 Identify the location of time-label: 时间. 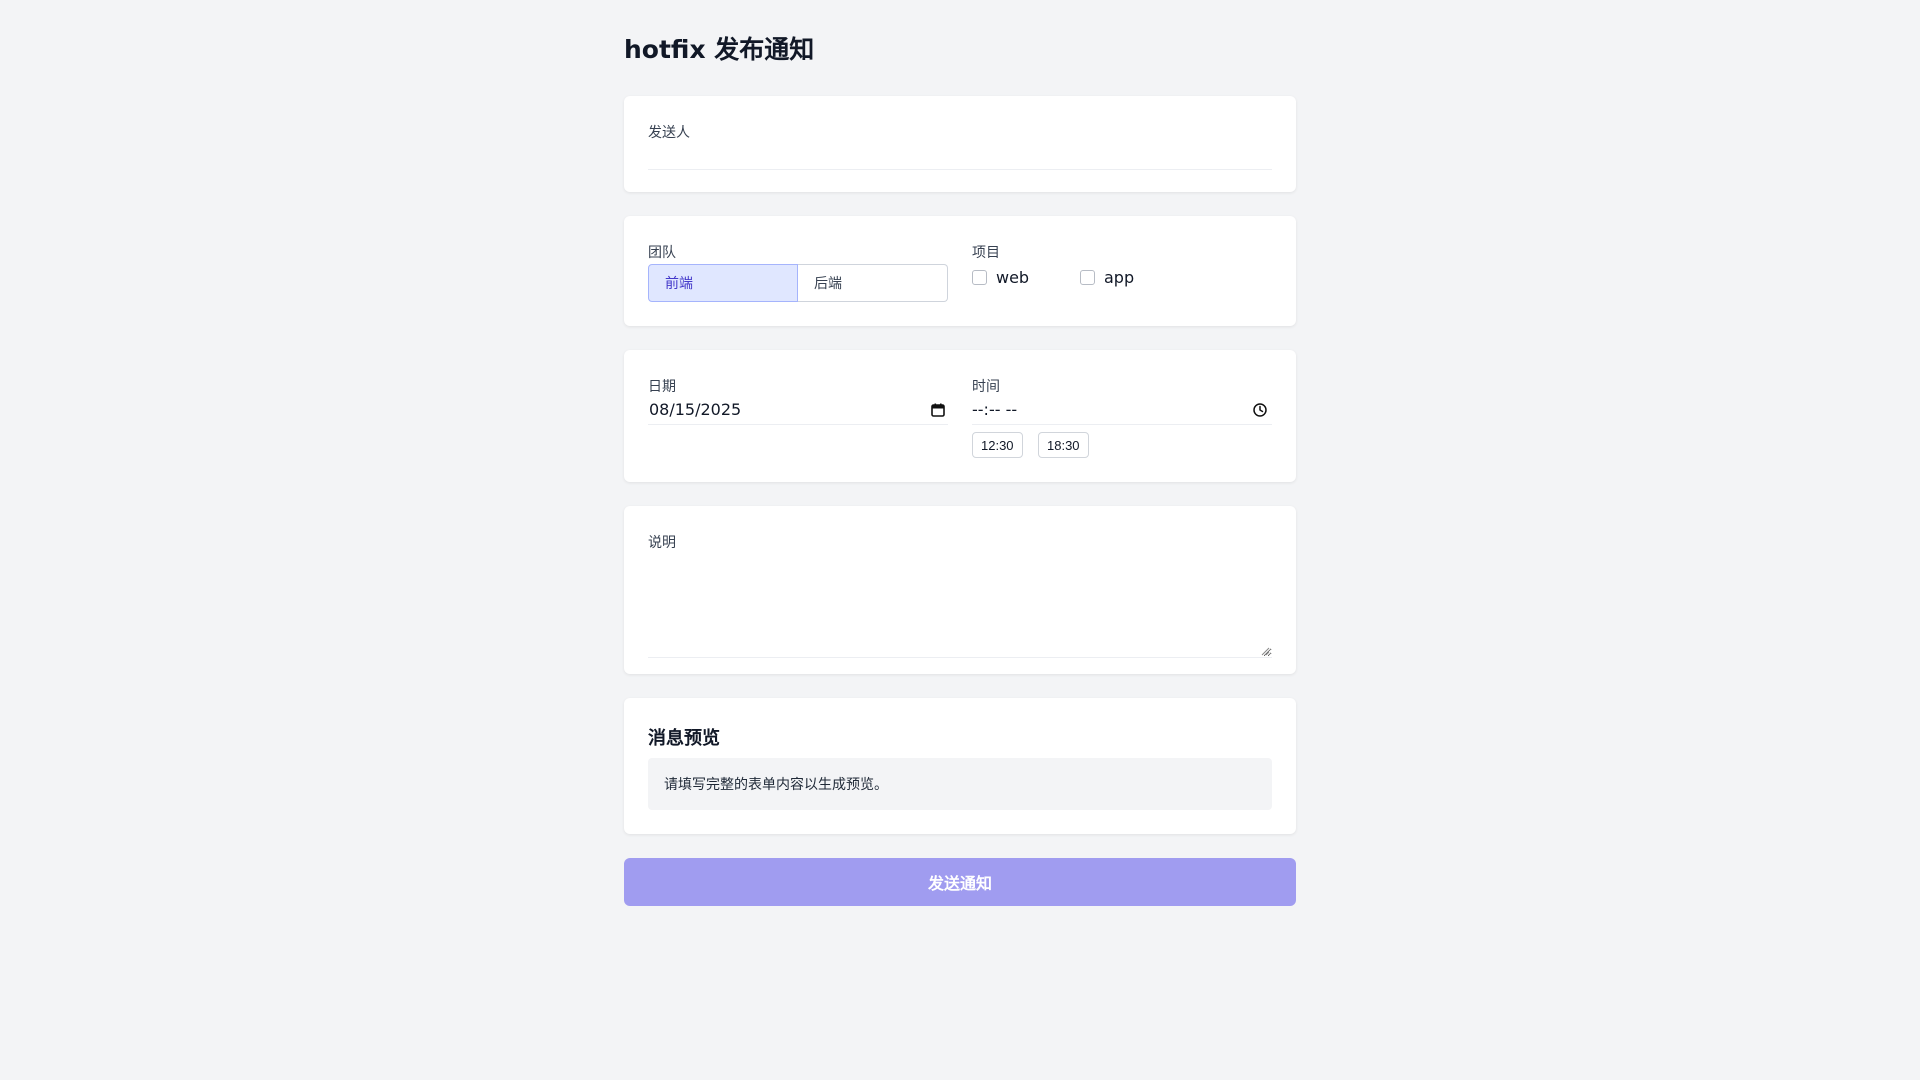
(986, 387).